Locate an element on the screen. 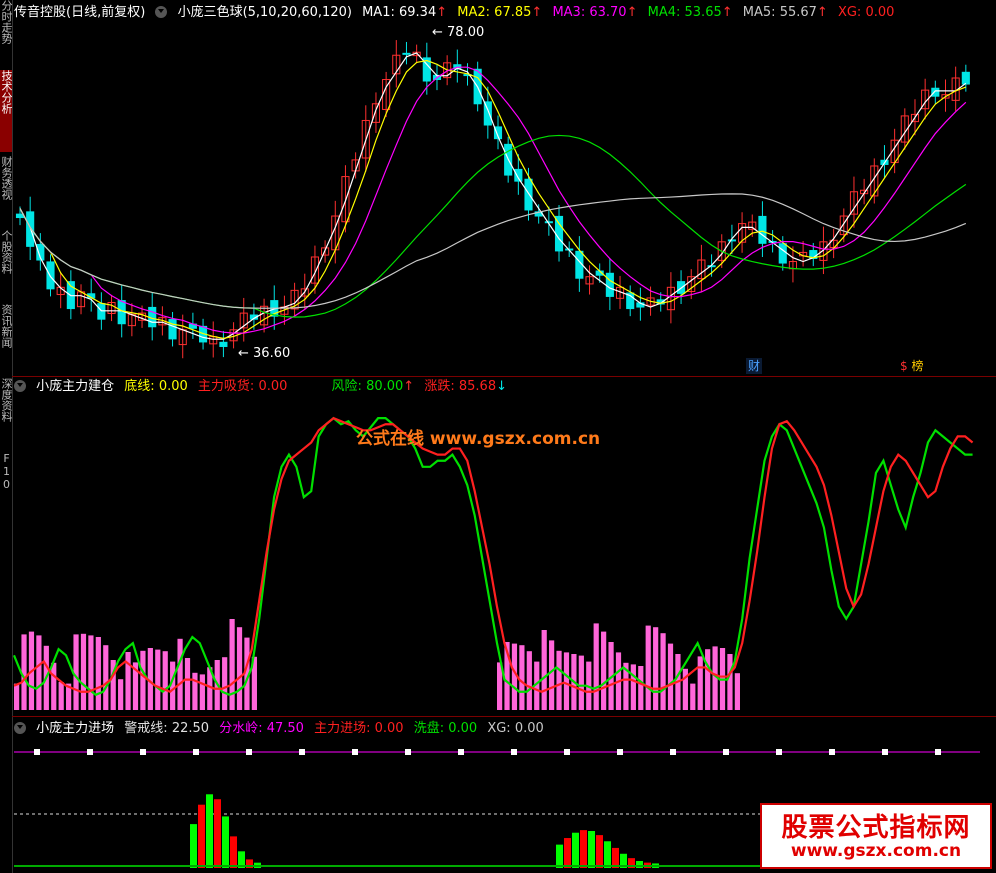  high-price-label: ← 78.00 is located at coordinates (458, 32).